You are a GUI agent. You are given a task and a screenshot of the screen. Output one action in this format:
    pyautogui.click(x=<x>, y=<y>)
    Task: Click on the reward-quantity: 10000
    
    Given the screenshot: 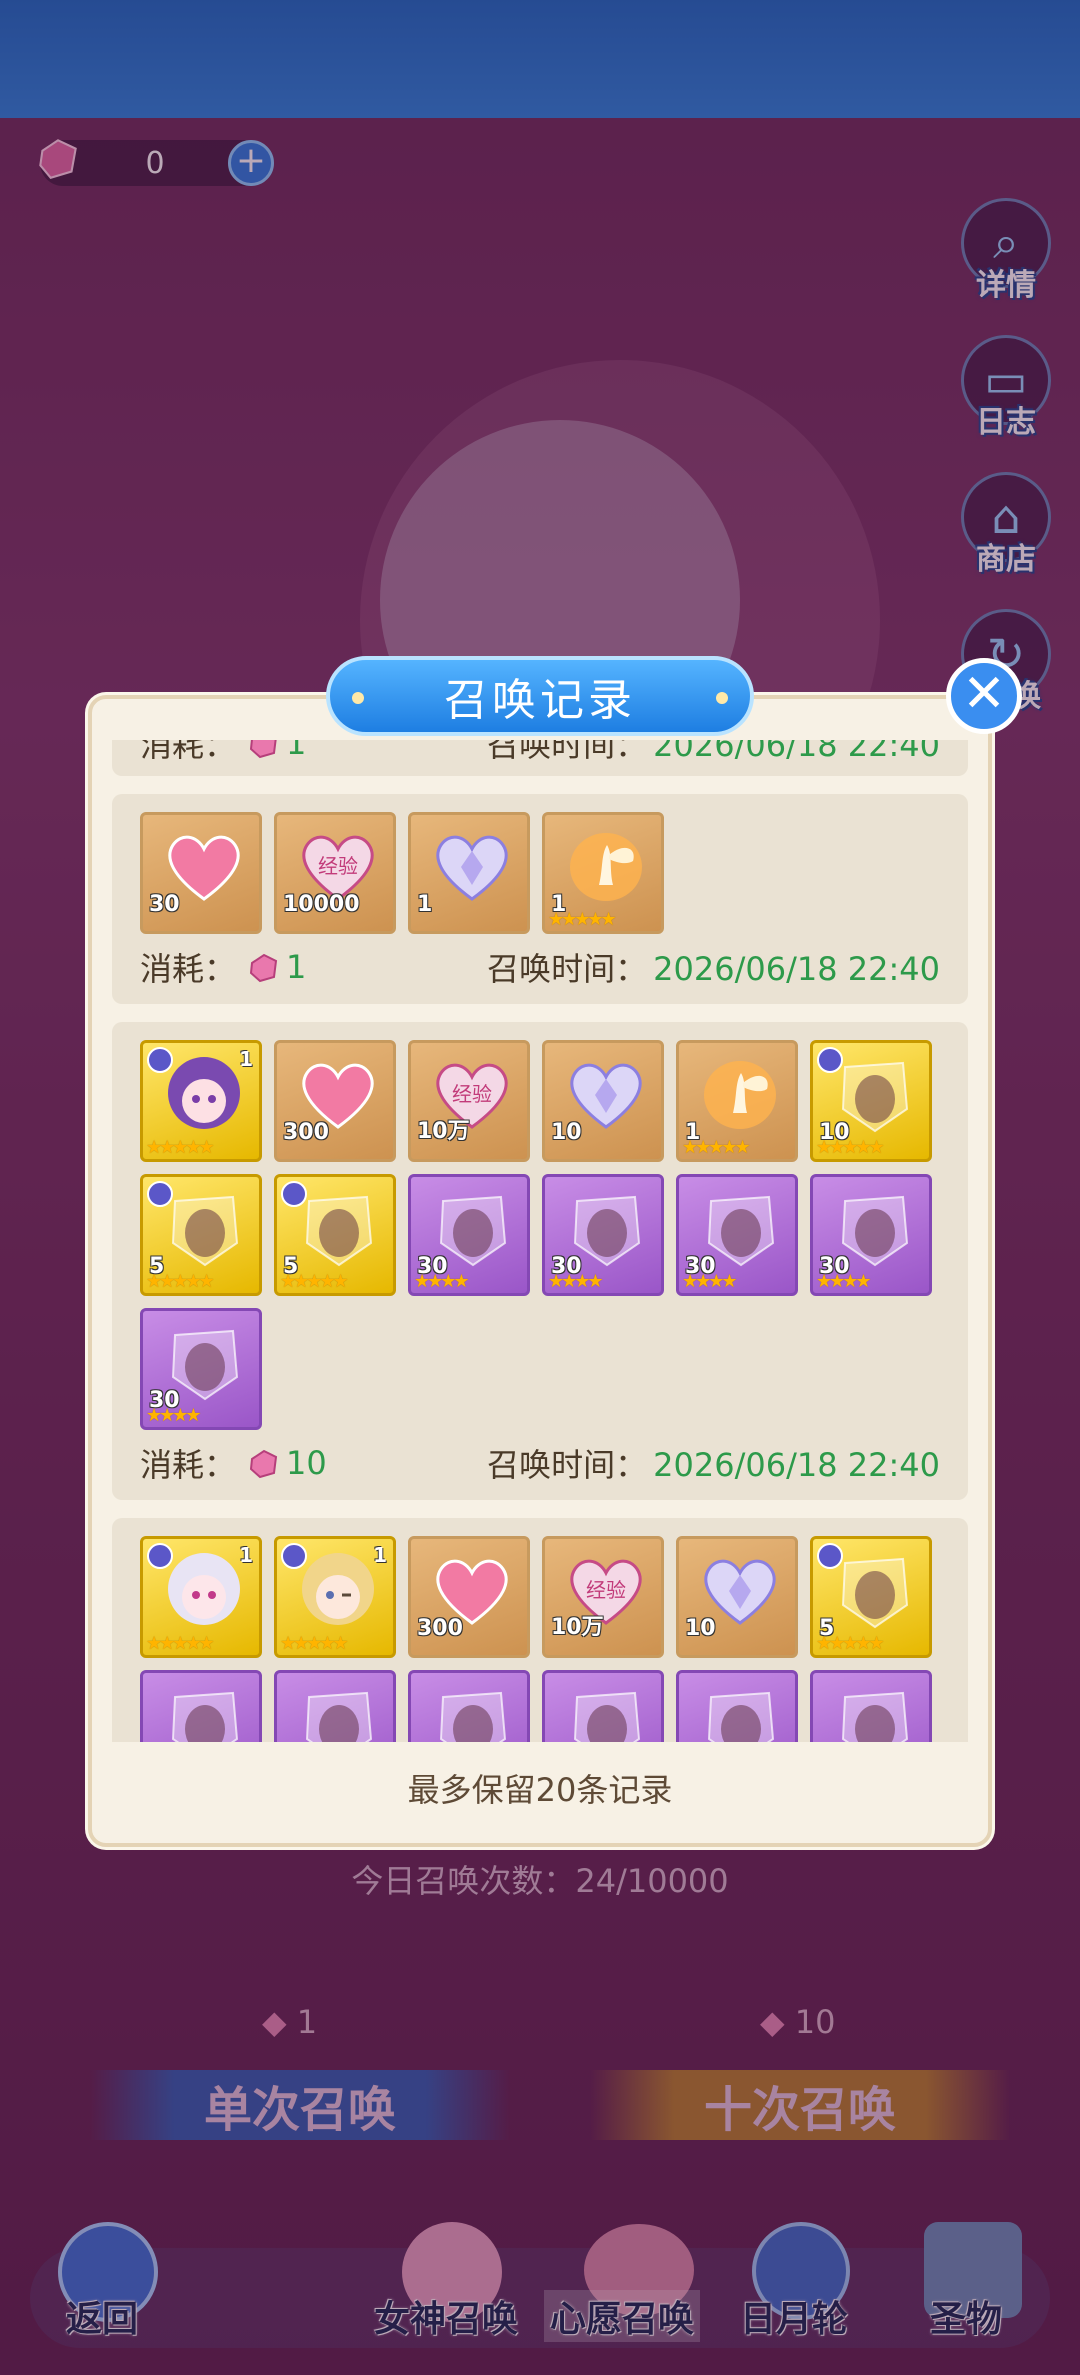 What is the action you would take?
    pyautogui.click(x=321, y=904)
    